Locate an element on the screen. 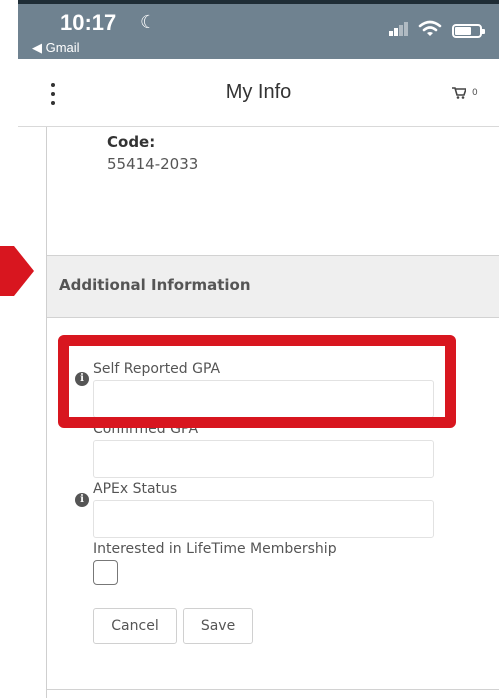  back-to-app-link: ◀ Gmail is located at coordinates (56, 48).